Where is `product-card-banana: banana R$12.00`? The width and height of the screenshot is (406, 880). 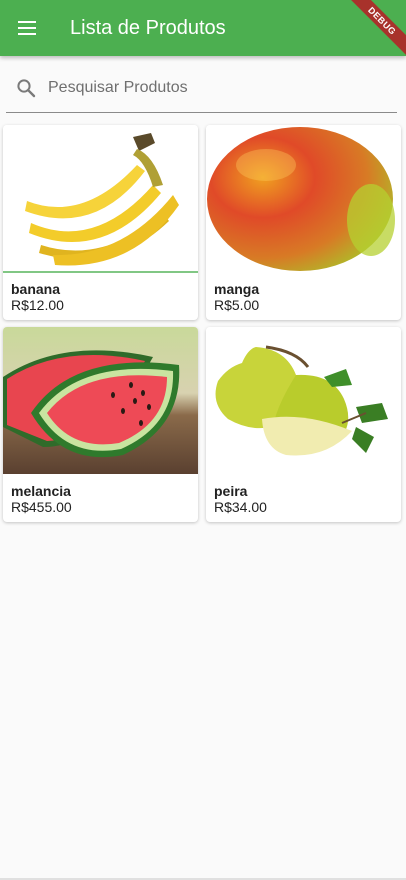
product-card-banana: banana R$12.00 is located at coordinates (100, 222).